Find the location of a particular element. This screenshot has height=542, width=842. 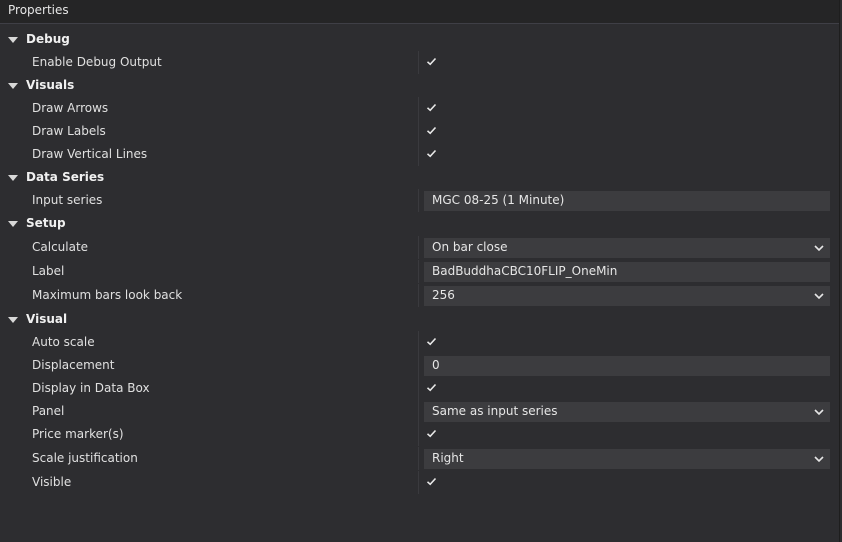

select-value: On bar close is located at coordinates (470, 247).